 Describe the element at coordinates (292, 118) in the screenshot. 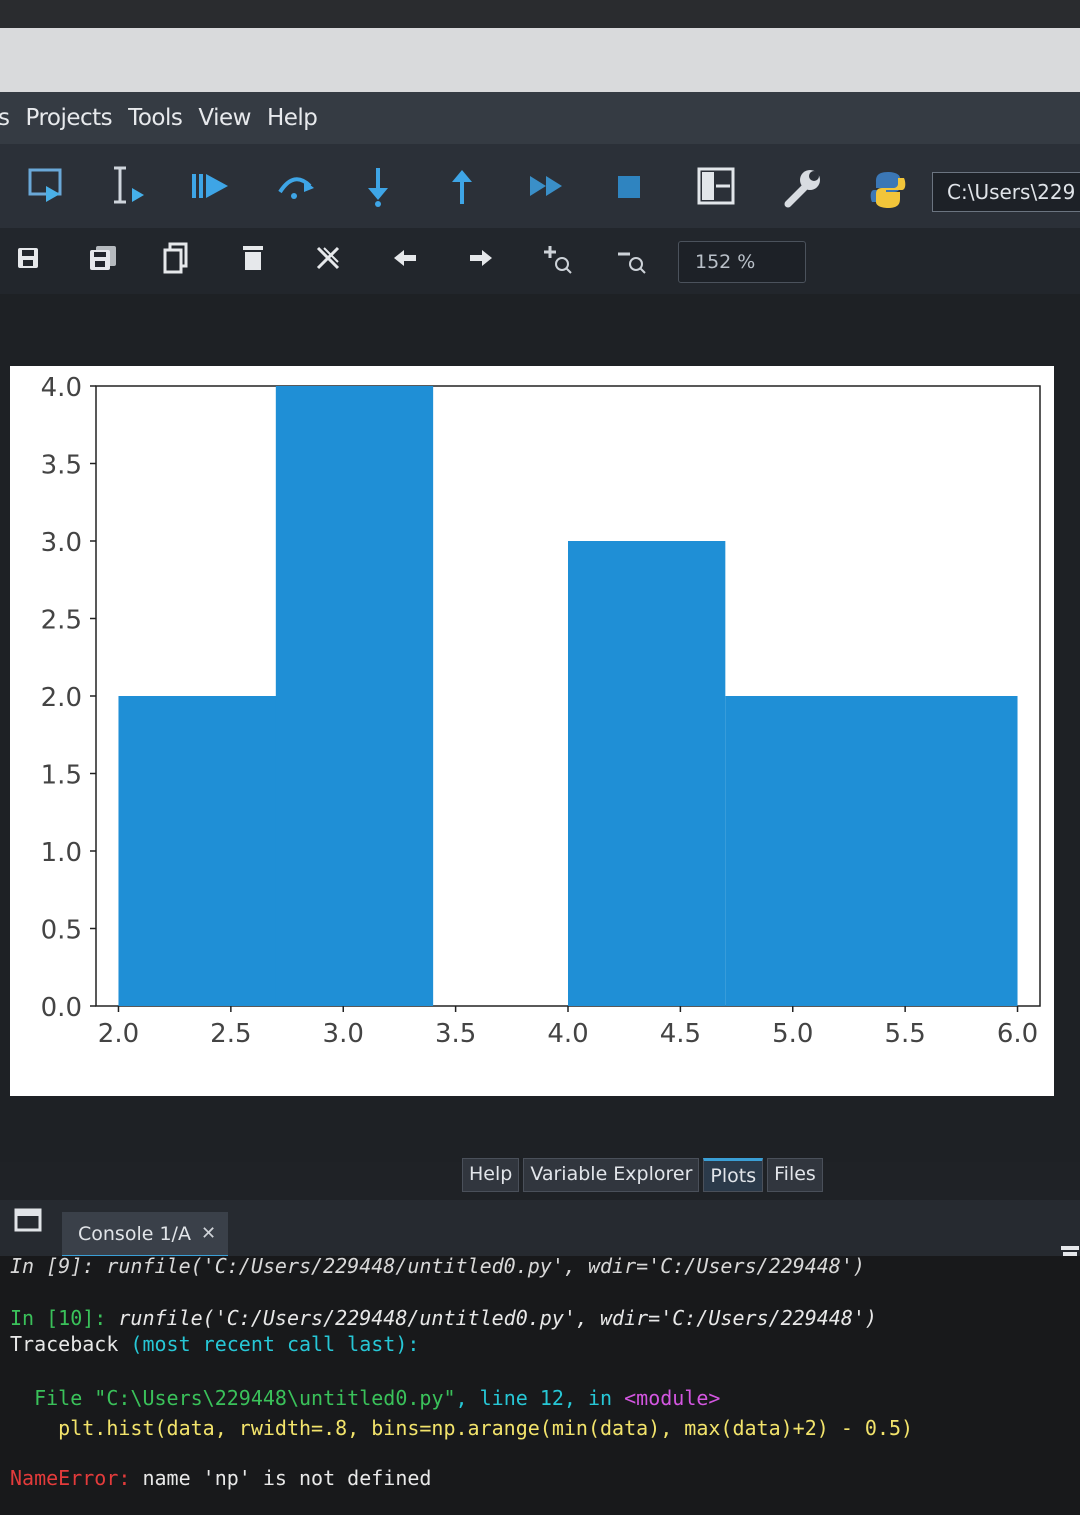

I see `menu-item-help: Help` at that location.